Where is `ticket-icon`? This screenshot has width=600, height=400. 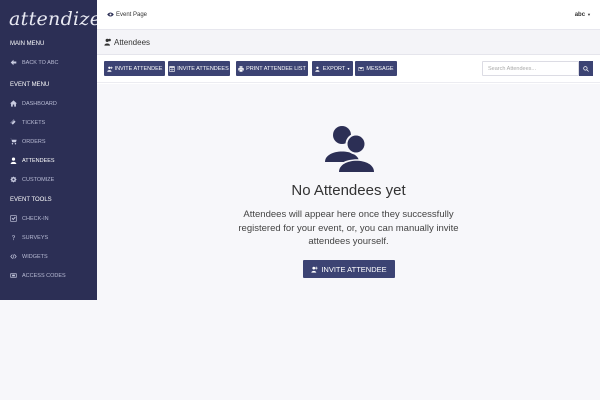 ticket-icon is located at coordinates (13, 123).